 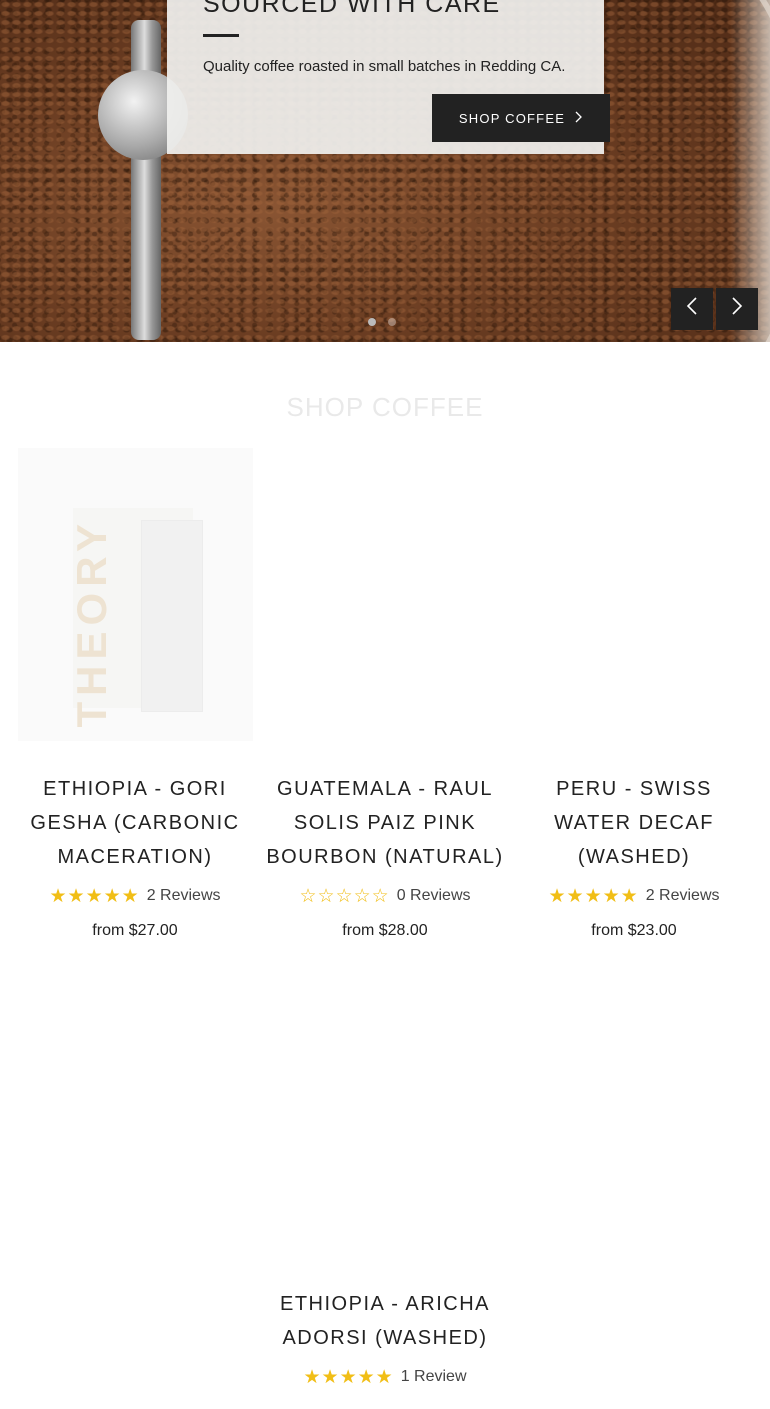 I want to click on slide-prev-button, so click(x=692, y=309).